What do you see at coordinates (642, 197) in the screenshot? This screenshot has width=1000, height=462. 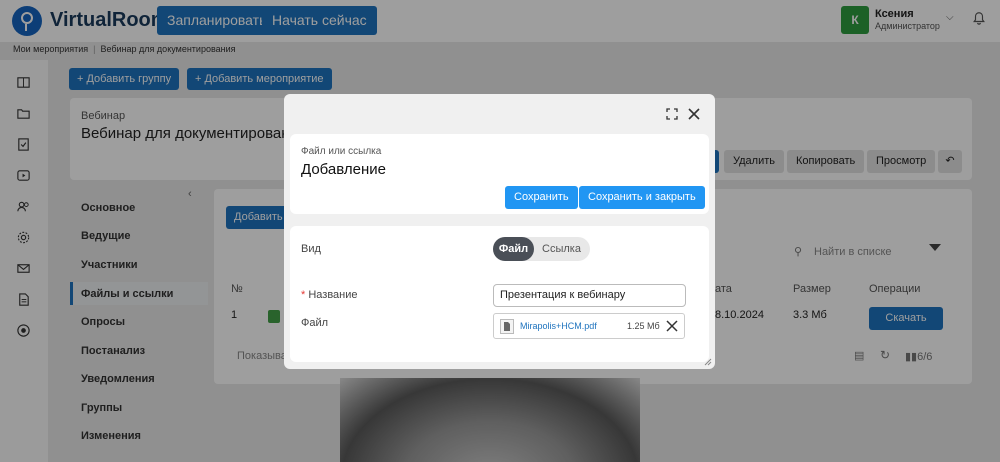 I see `save-and-close-button: Сохранить и закрыть` at bounding box center [642, 197].